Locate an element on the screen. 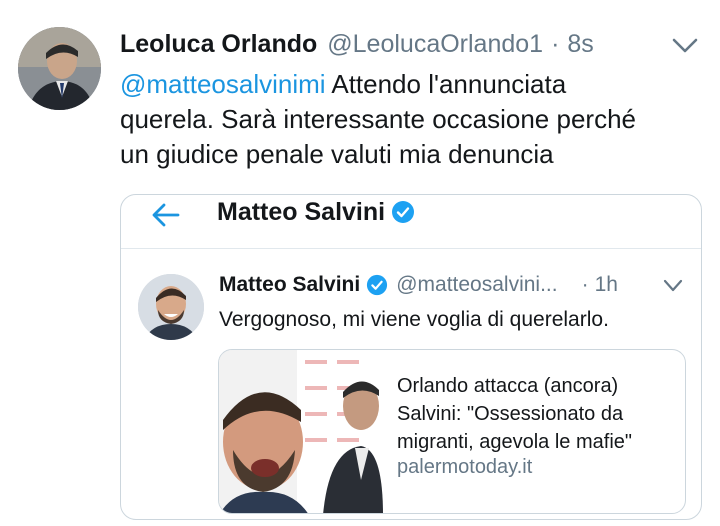 The width and height of the screenshot is (720, 526). link-card-domain: palermotoday.it is located at coordinates (465, 467).